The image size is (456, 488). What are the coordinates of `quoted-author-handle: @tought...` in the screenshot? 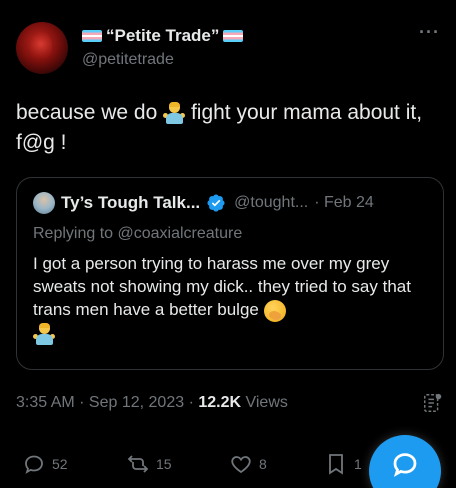 It's located at (271, 203).